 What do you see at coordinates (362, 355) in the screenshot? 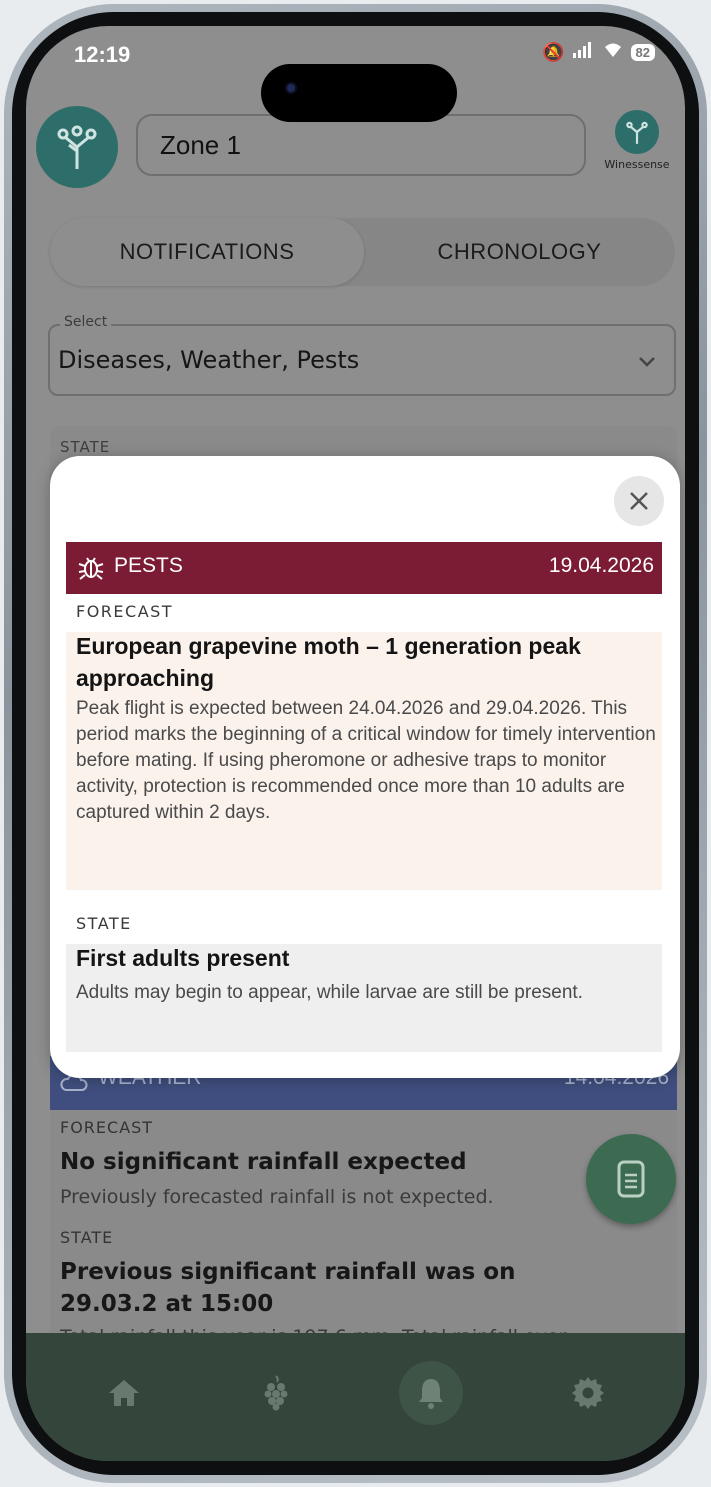
I see `category-select: Select Diseases, Weather, Pests` at bounding box center [362, 355].